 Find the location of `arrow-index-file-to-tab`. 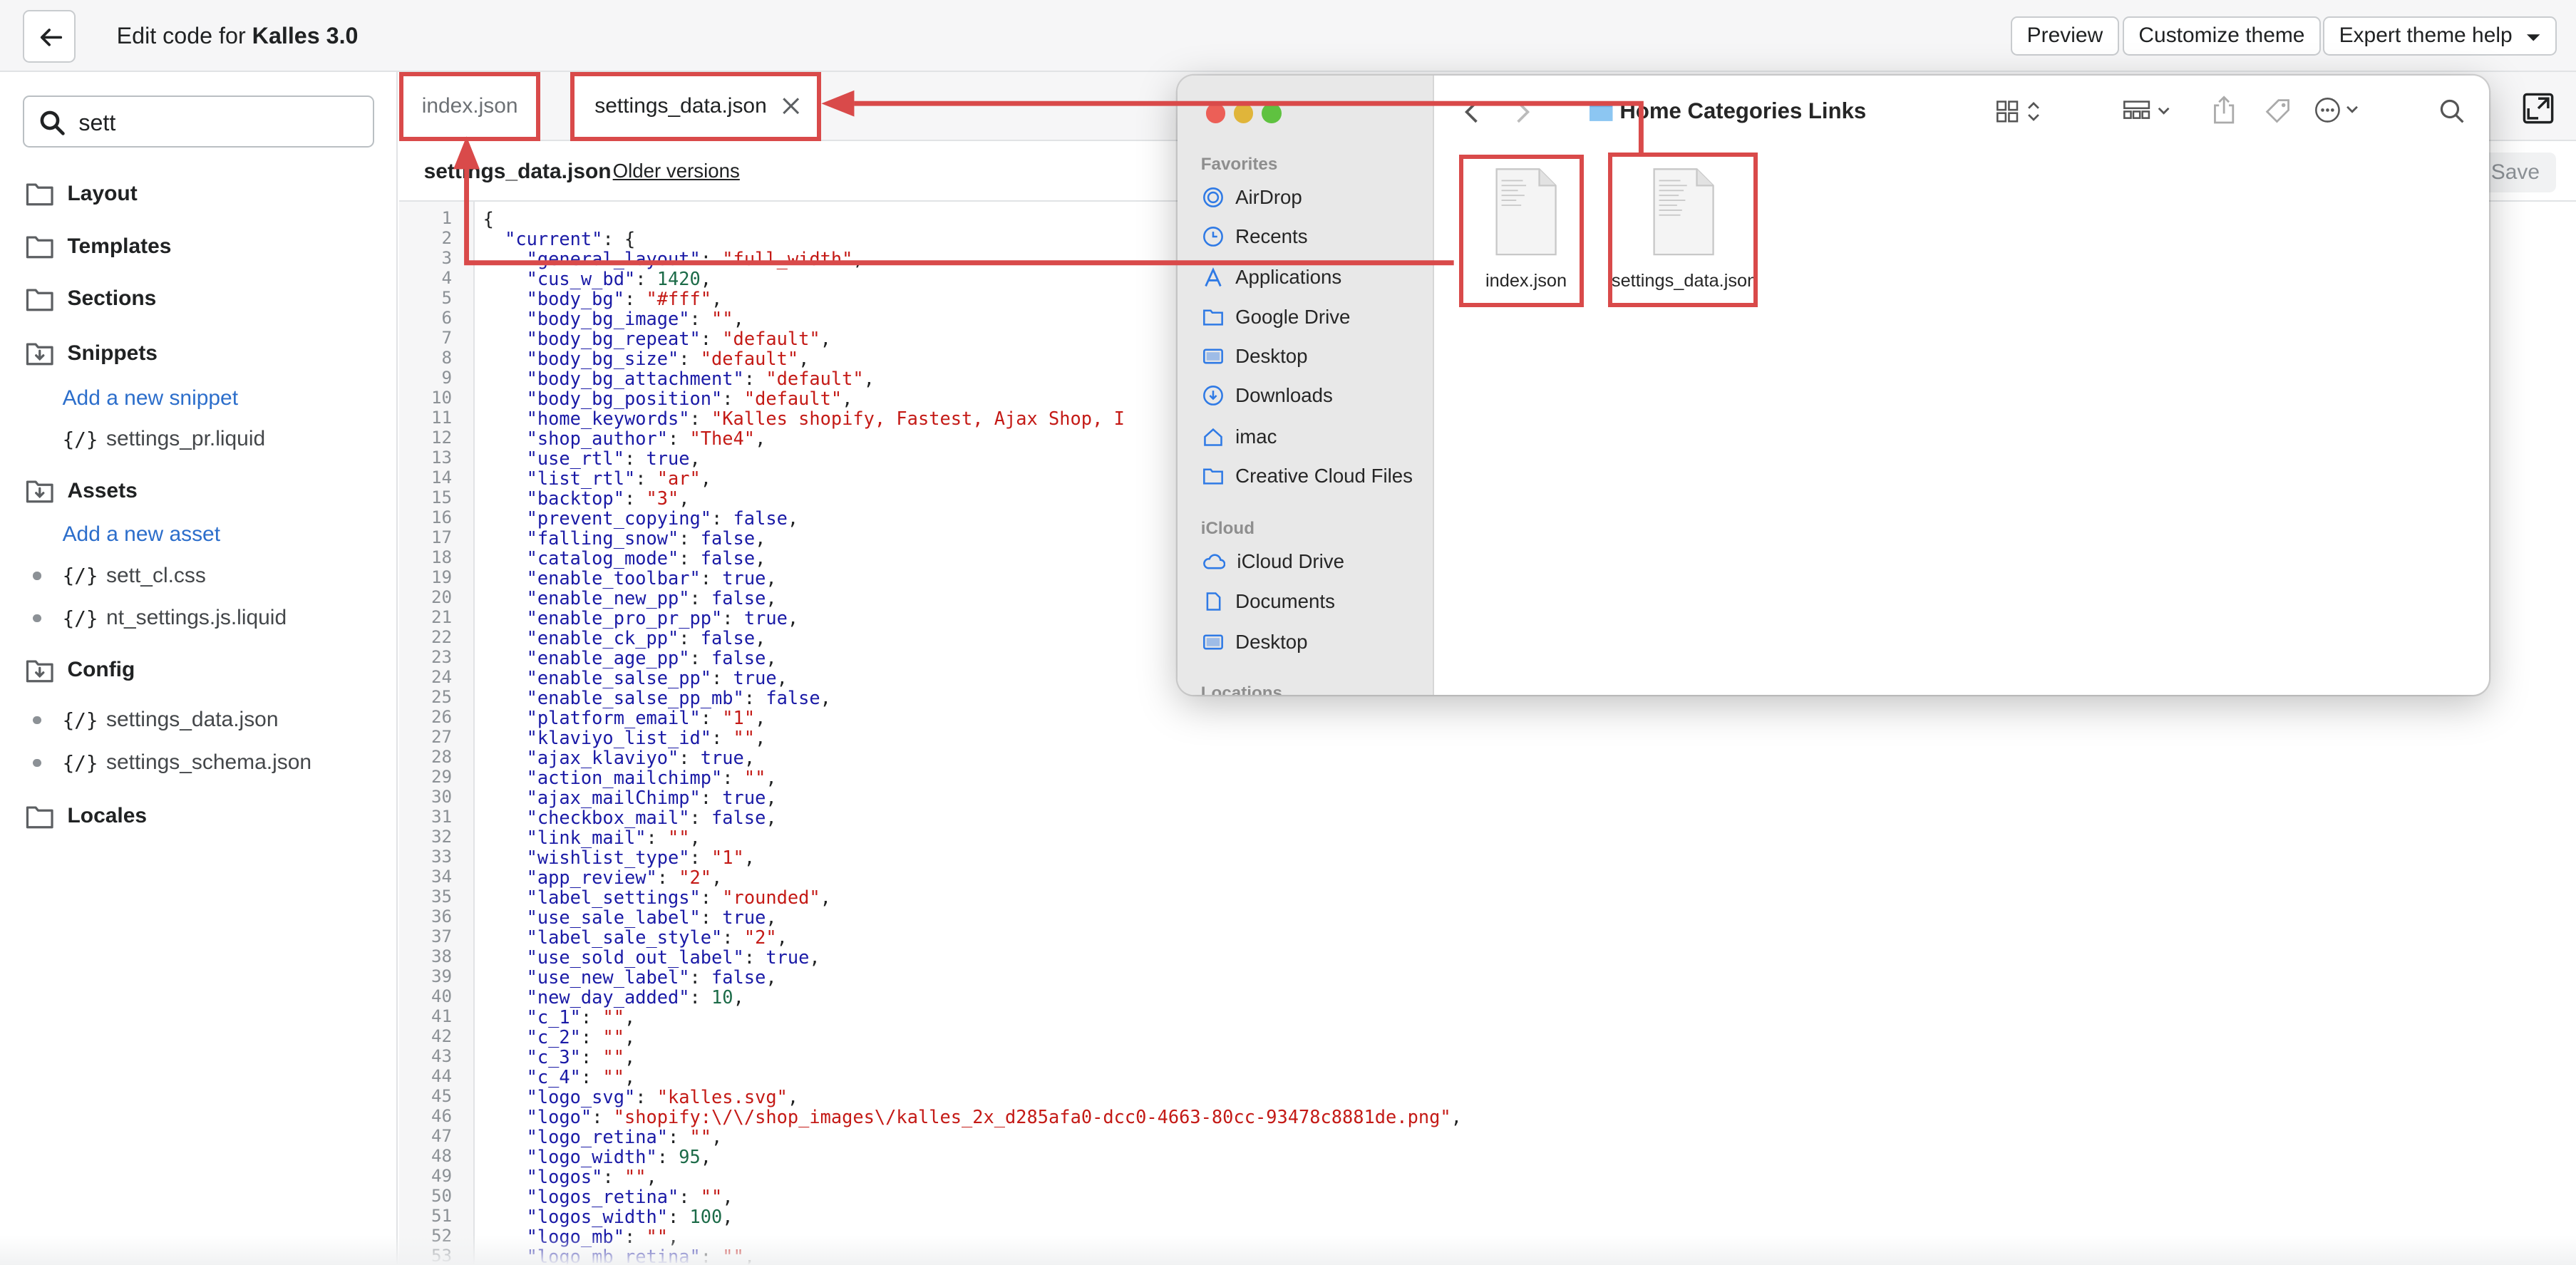

arrow-index-file-to-tab is located at coordinates (959, 216).